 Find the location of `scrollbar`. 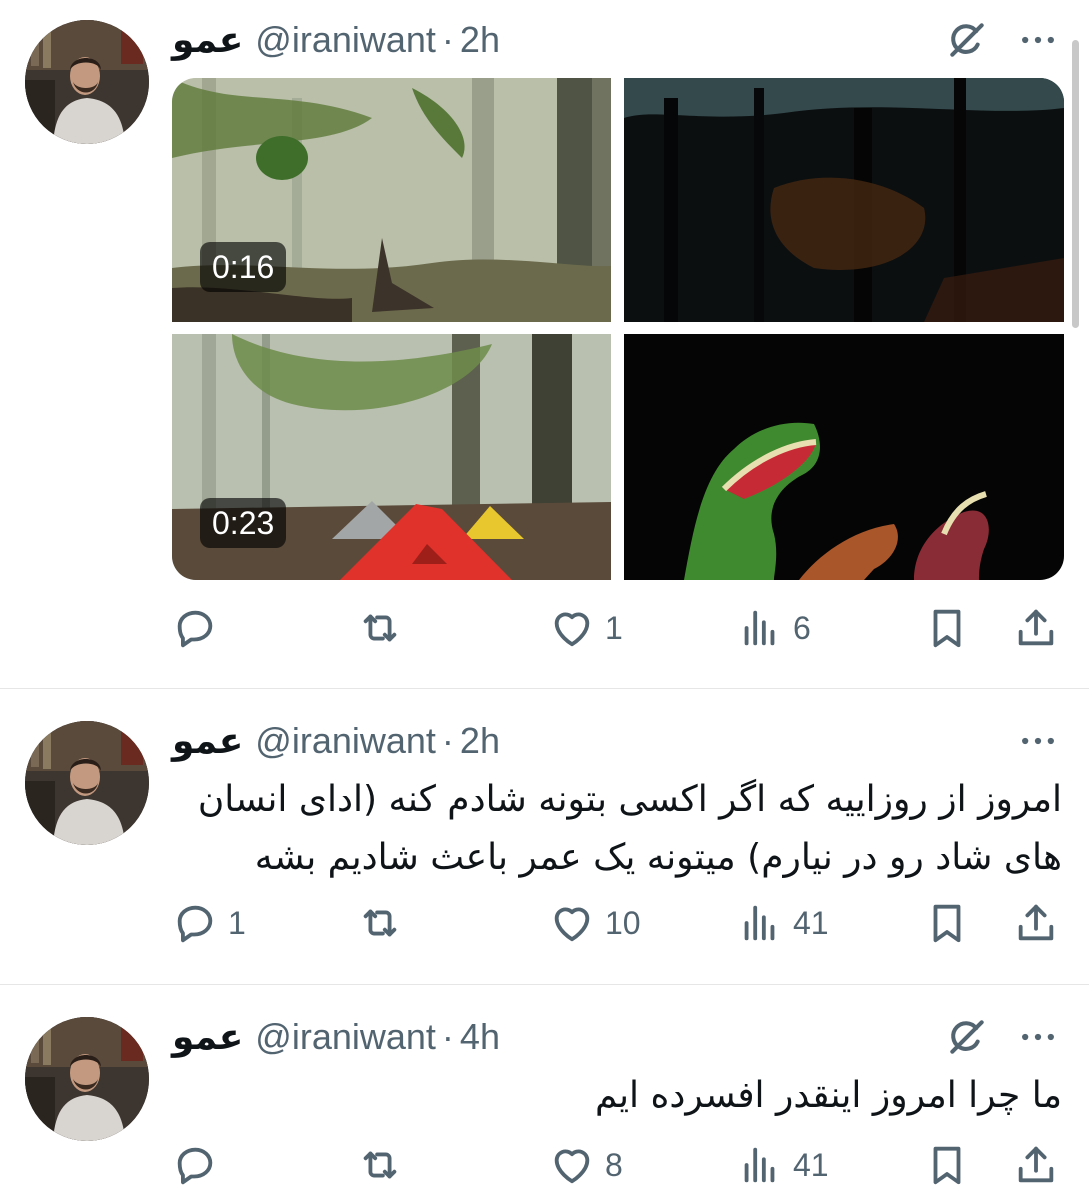

scrollbar is located at coordinates (1075, 184).